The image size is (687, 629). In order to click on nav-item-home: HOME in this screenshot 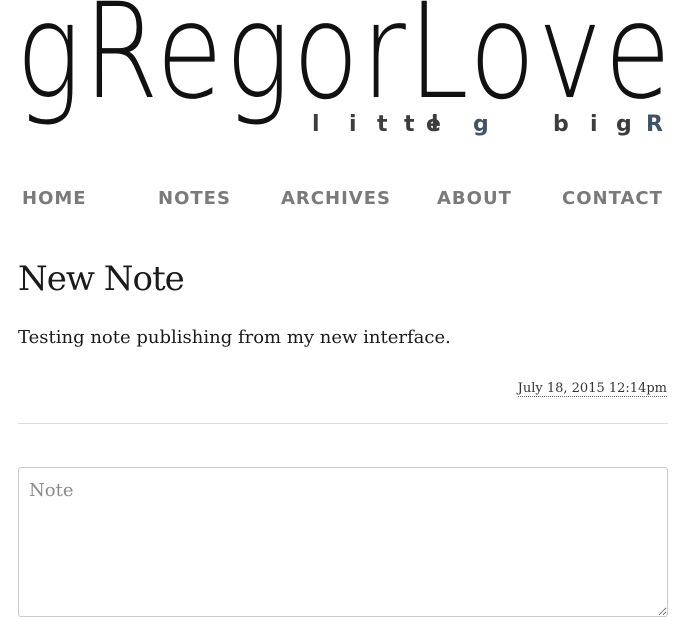, I will do `click(54, 198)`.